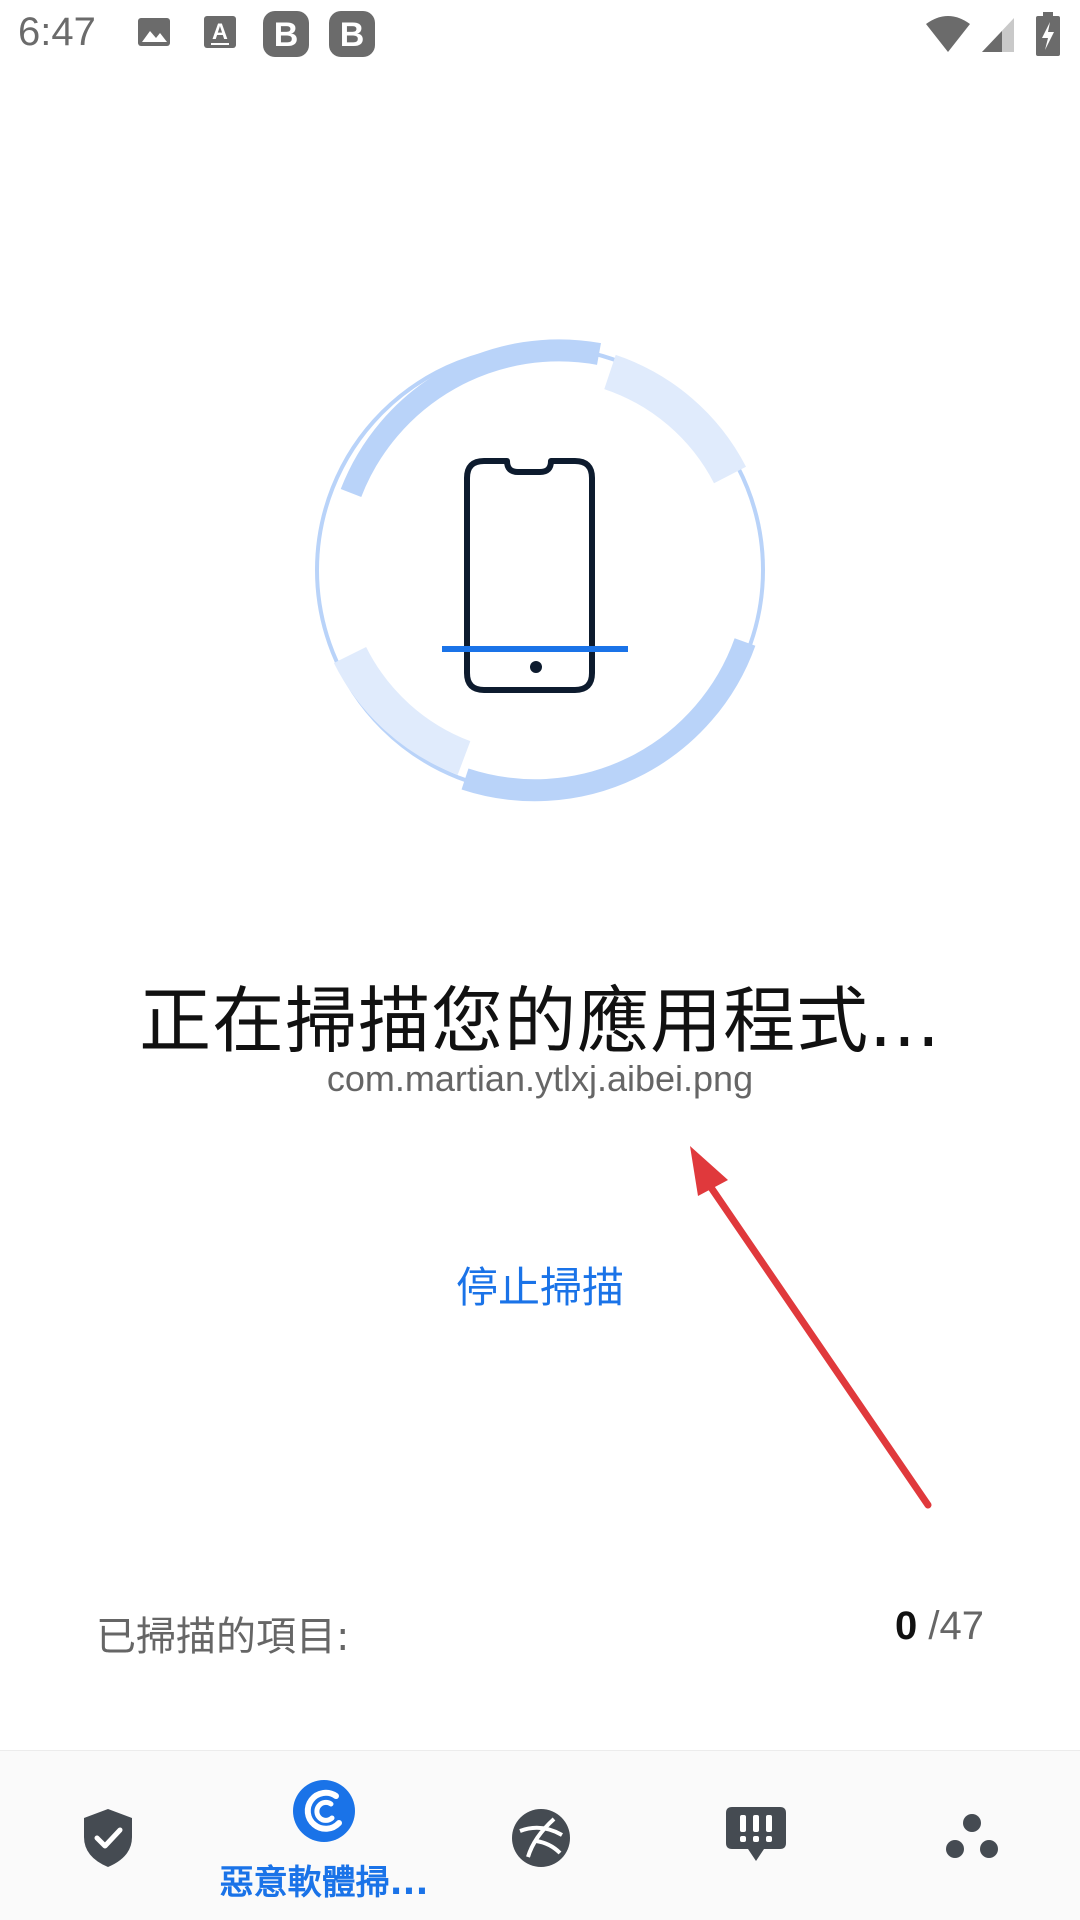  Describe the element at coordinates (810, 1330) in the screenshot. I see `annotation-arrow-icon` at that location.